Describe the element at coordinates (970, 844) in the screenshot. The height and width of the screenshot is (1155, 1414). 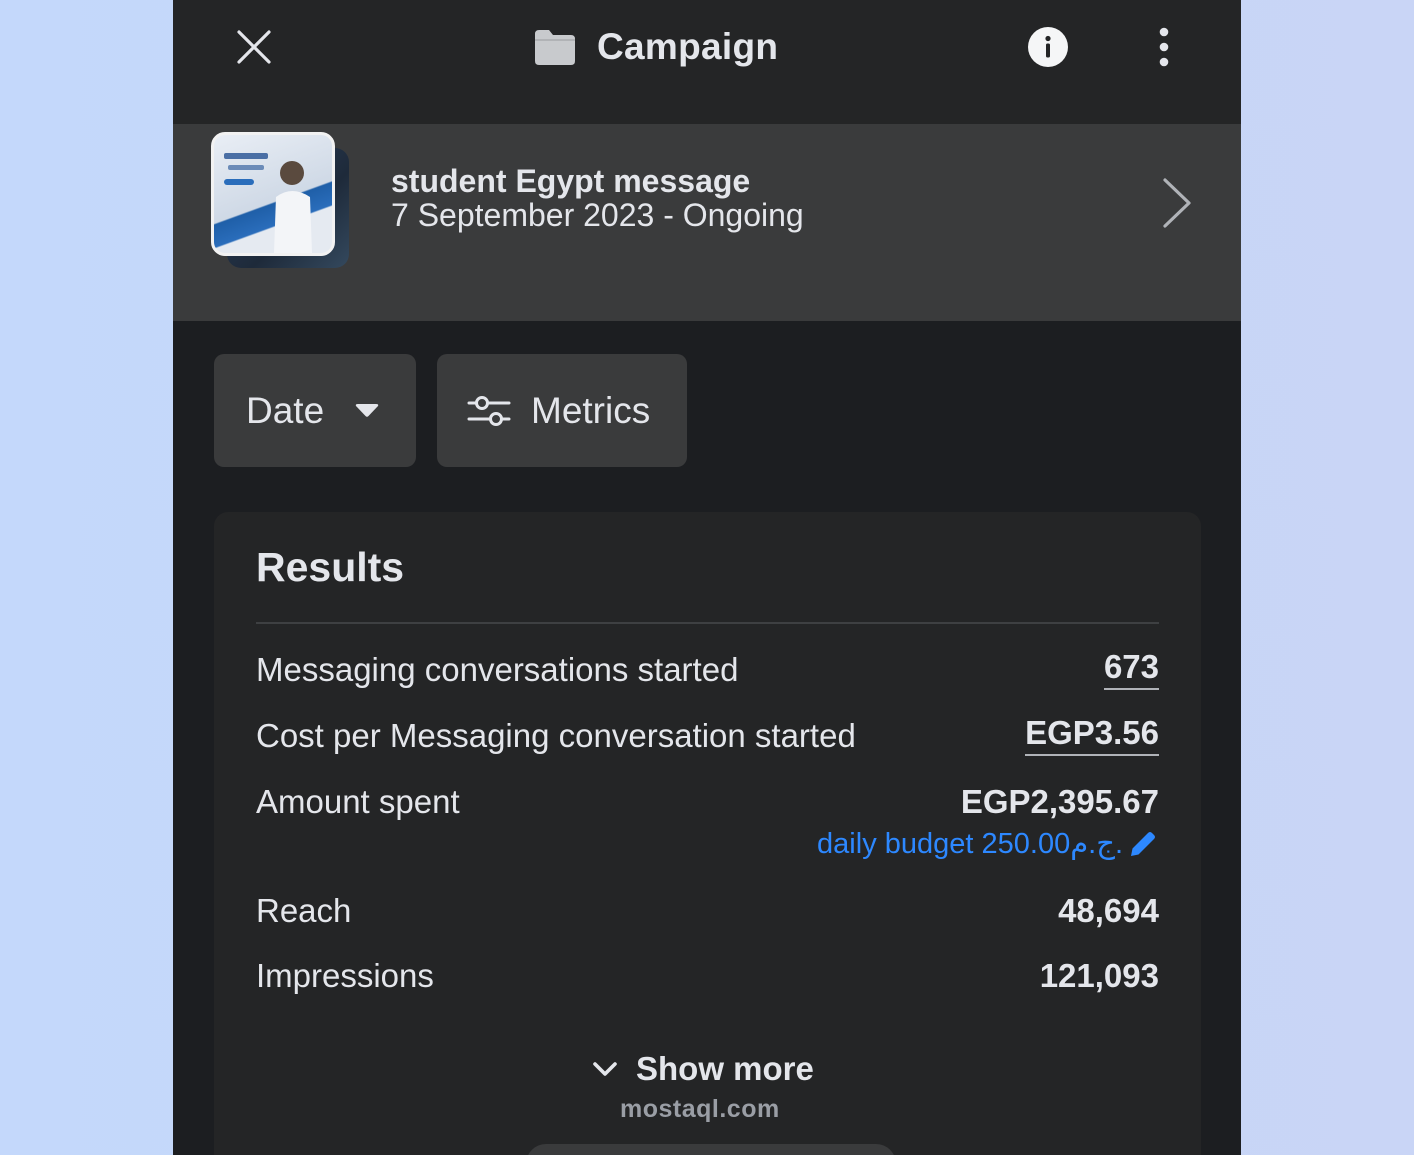
I see `daily-budget-text: daily budget 250.00ج.م.` at that location.